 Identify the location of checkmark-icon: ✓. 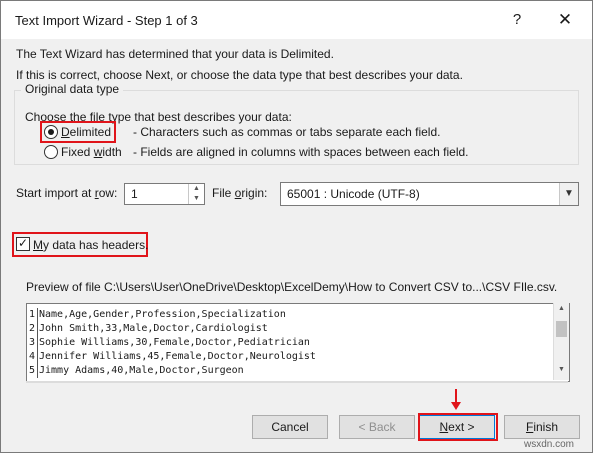
(23, 243).